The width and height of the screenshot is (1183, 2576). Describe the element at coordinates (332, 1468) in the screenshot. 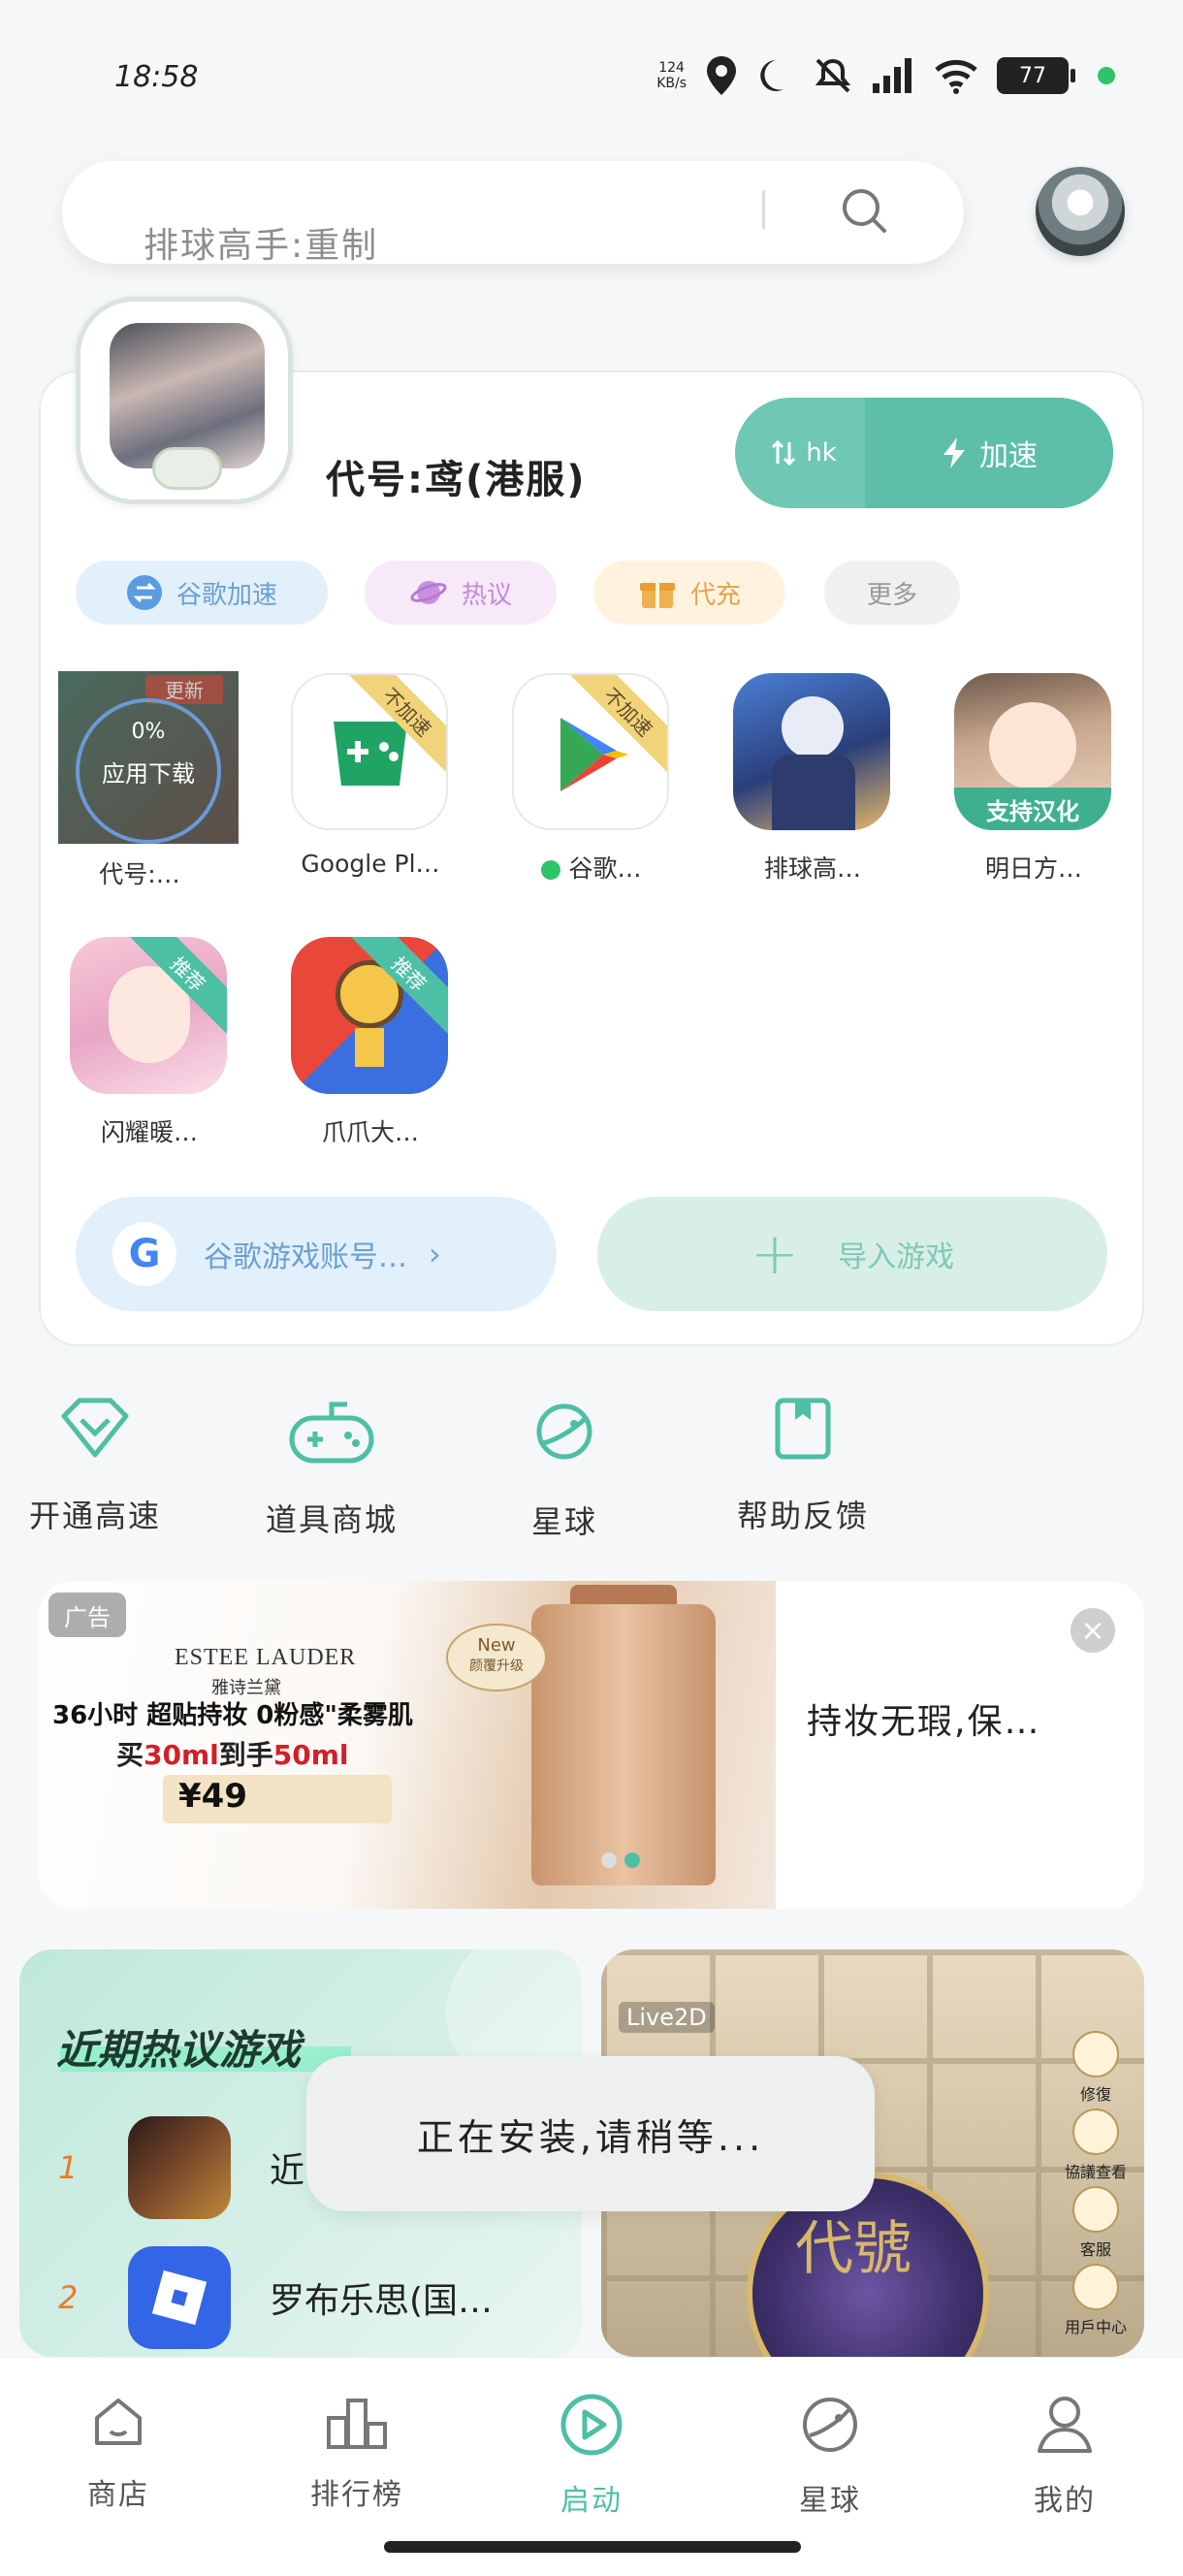

I see `quick-nav-item-mall: 道具商城` at that location.